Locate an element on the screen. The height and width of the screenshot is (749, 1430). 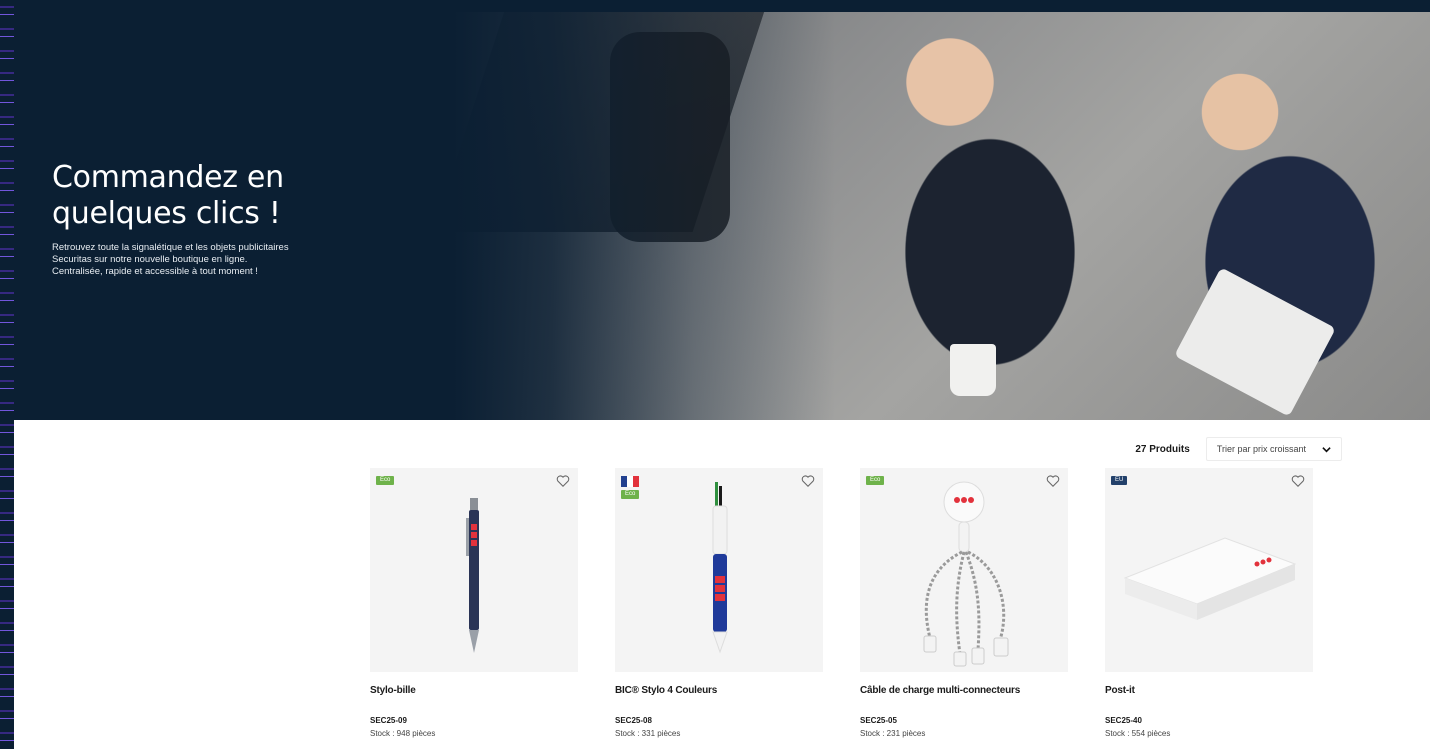
pen-illustration is located at coordinates (472, 575).